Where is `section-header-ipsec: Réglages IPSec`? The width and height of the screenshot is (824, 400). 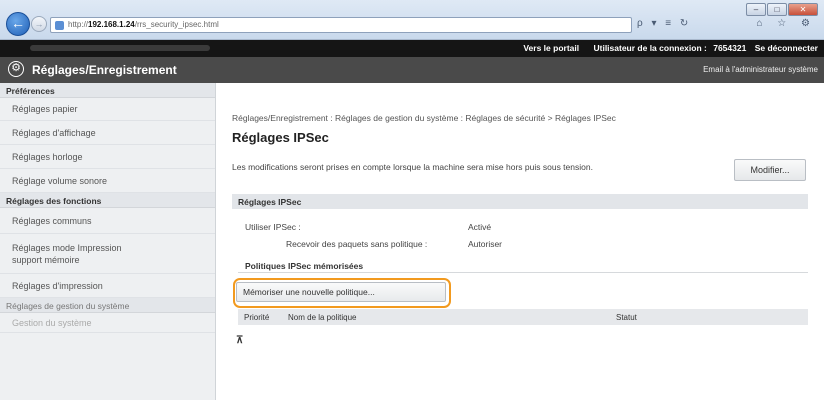 section-header-ipsec: Réglages IPSec is located at coordinates (520, 201).